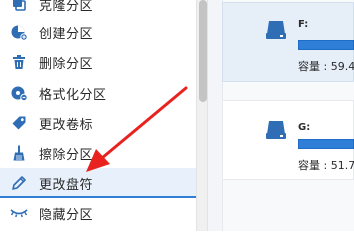  Describe the element at coordinates (98, 153) in the screenshot. I see `sidebar-item-wipe-partition: 擦除分区` at that location.